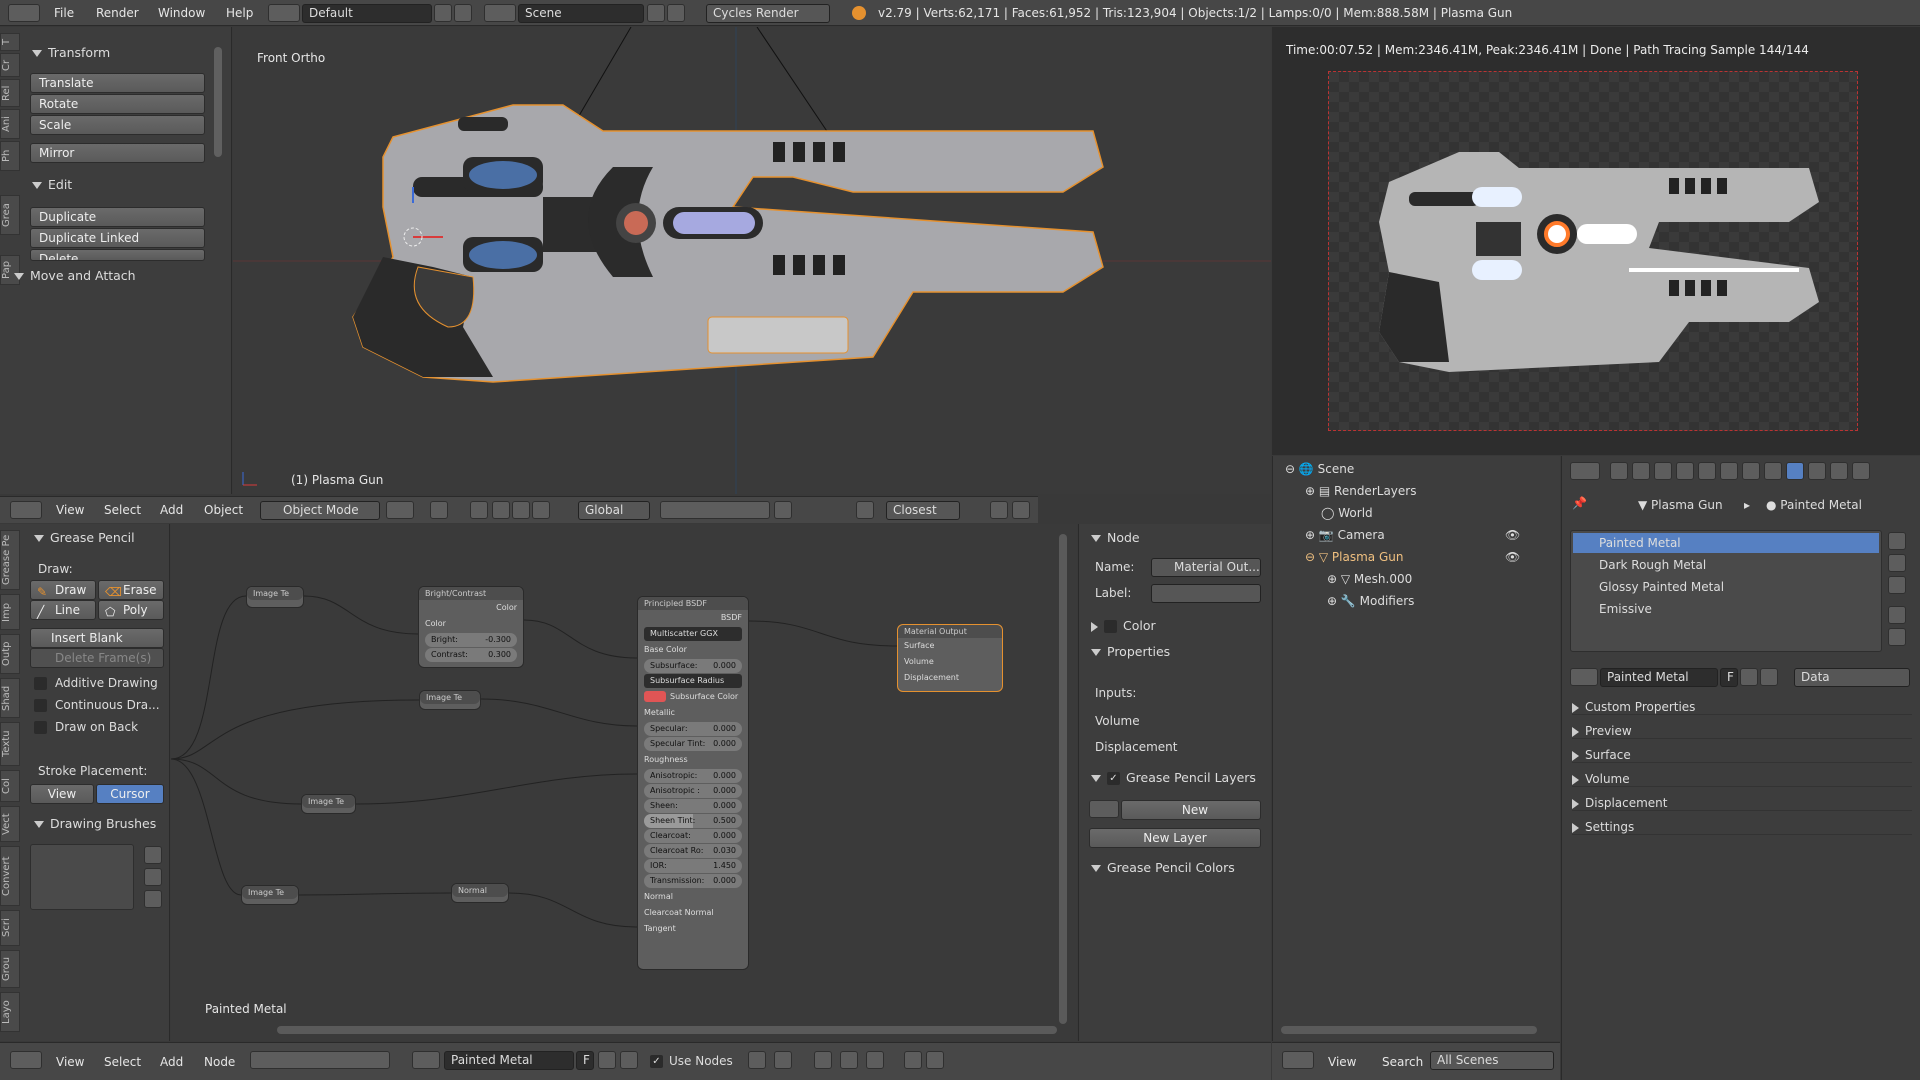 This screenshot has height=1080, width=1920. What do you see at coordinates (667, 1030) in the screenshot?
I see `node-editor-h-scrollbar` at bounding box center [667, 1030].